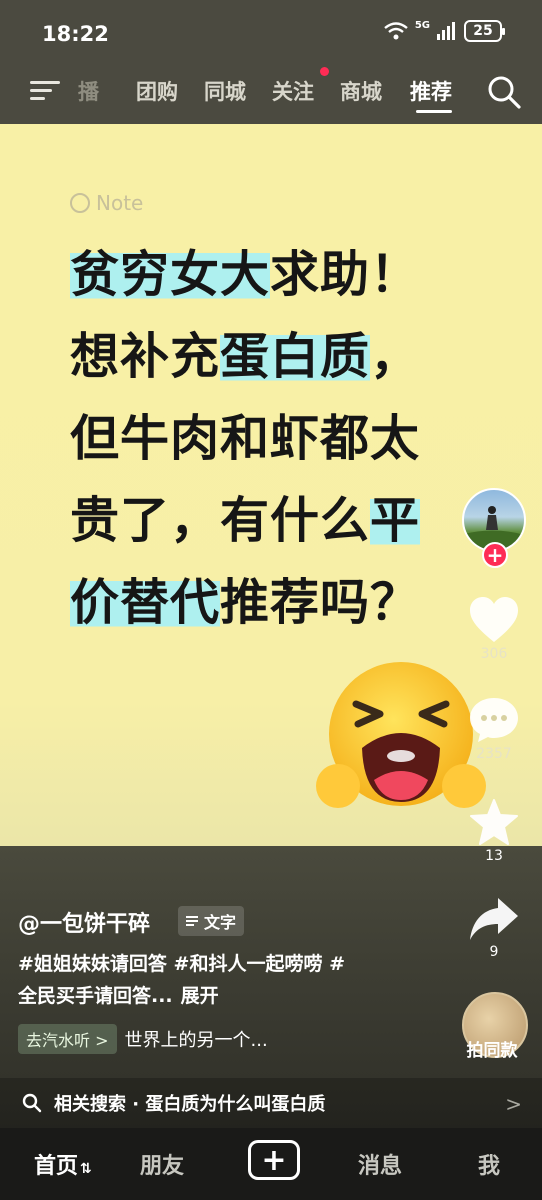 The height and width of the screenshot is (1200, 542). I want to click on share-count: 9, so click(494, 952).